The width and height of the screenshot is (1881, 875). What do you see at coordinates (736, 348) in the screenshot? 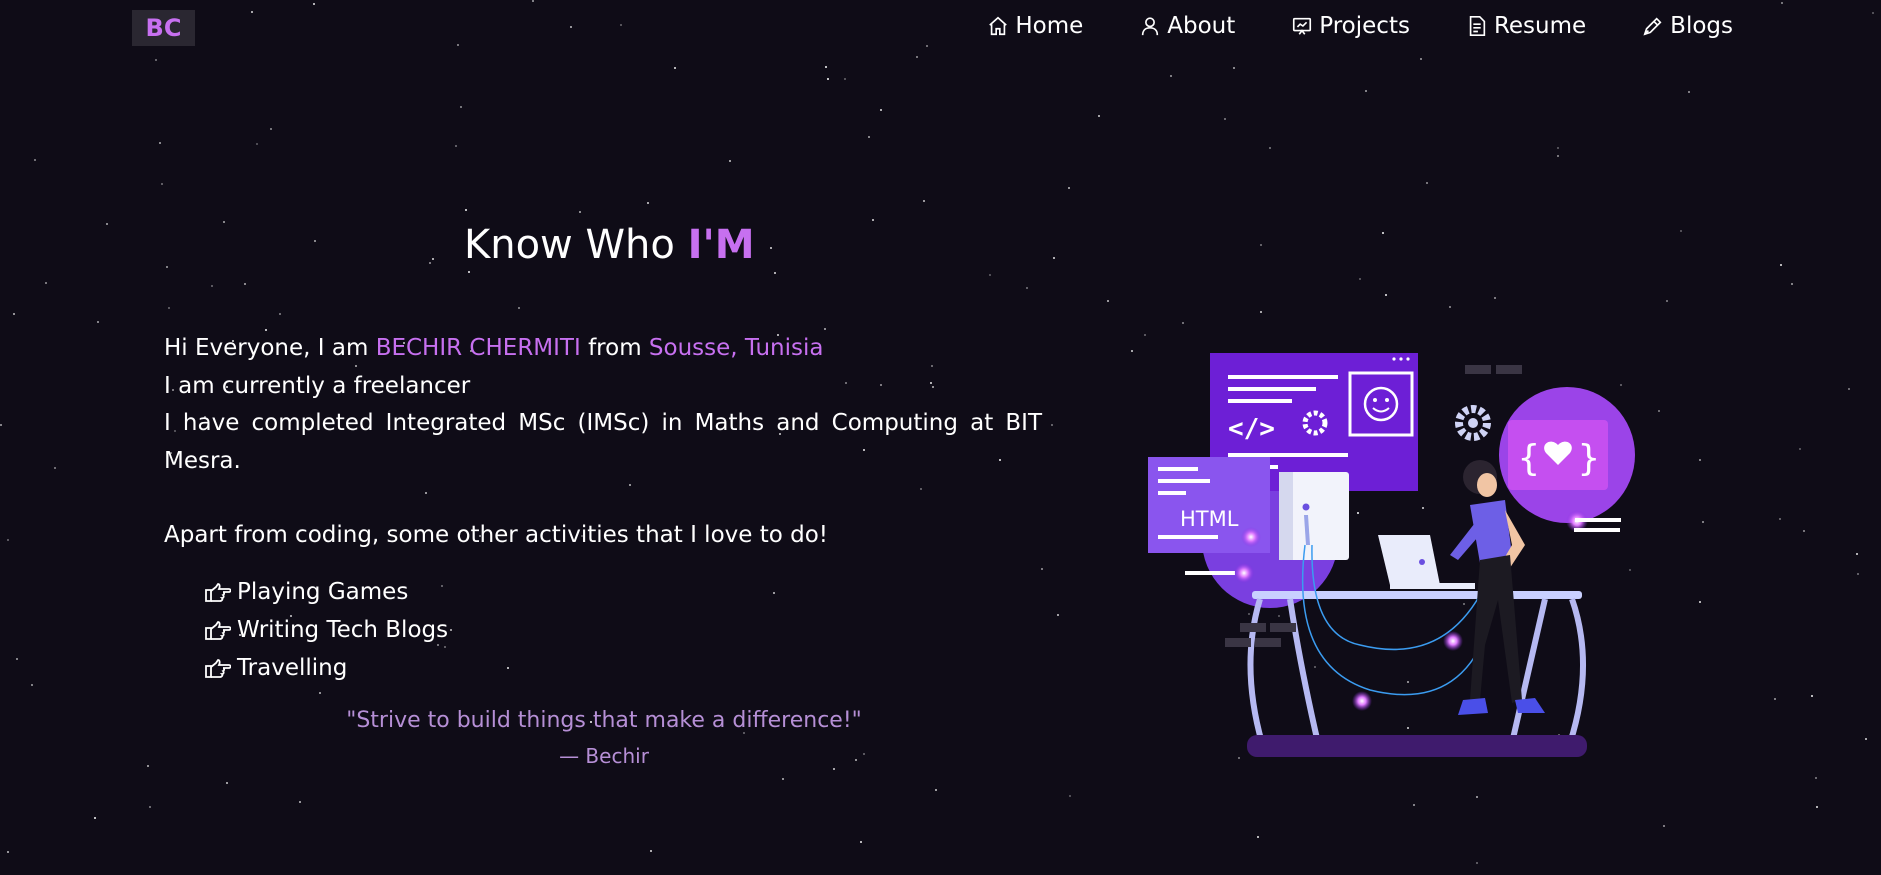
I see `person-location: Sousse, Tunisia` at bounding box center [736, 348].